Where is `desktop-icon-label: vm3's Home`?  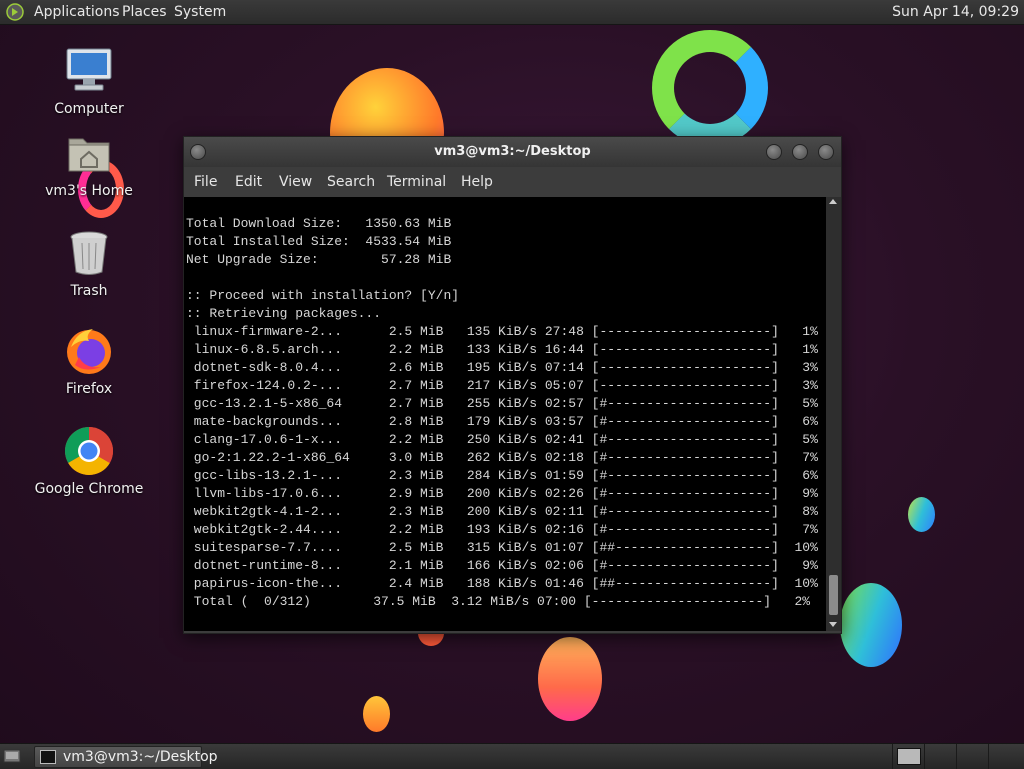 desktop-icon-label: vm3's Home is located at coordinates (89, 191).